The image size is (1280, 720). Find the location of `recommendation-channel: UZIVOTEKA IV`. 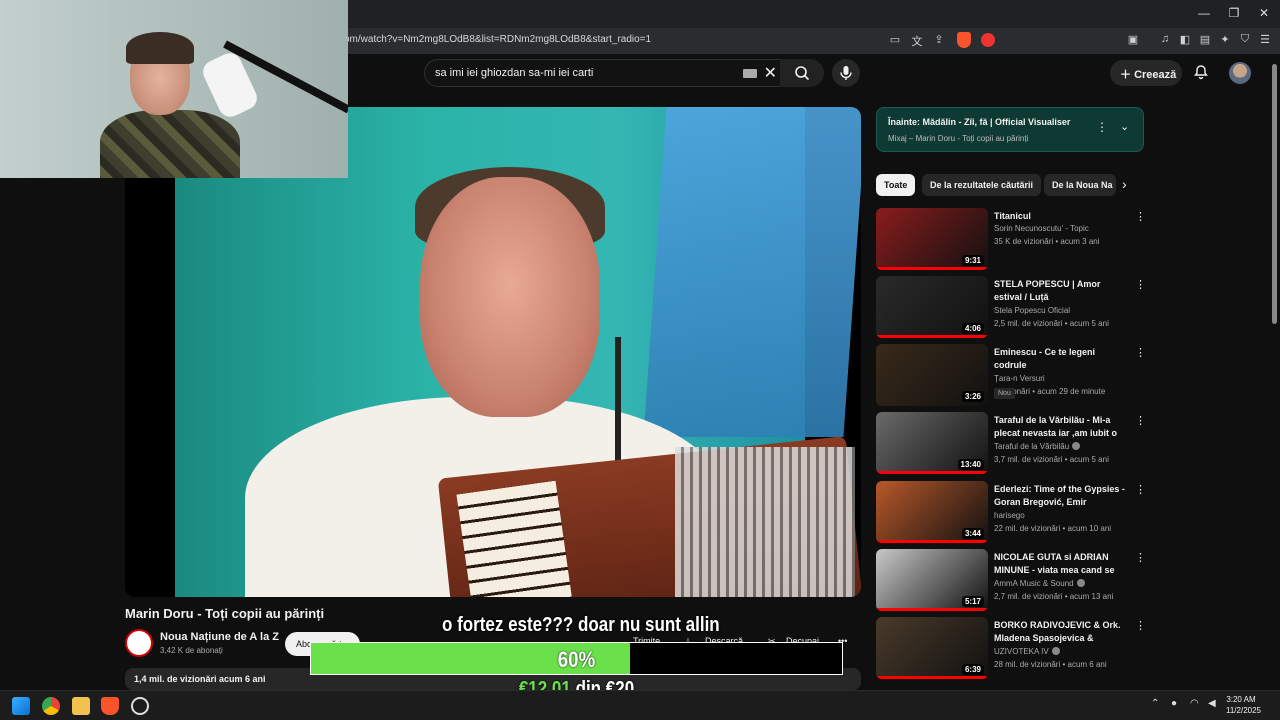

recommendation-channel: UZIVOTEKA IV is located at coordinates (1027, 651).